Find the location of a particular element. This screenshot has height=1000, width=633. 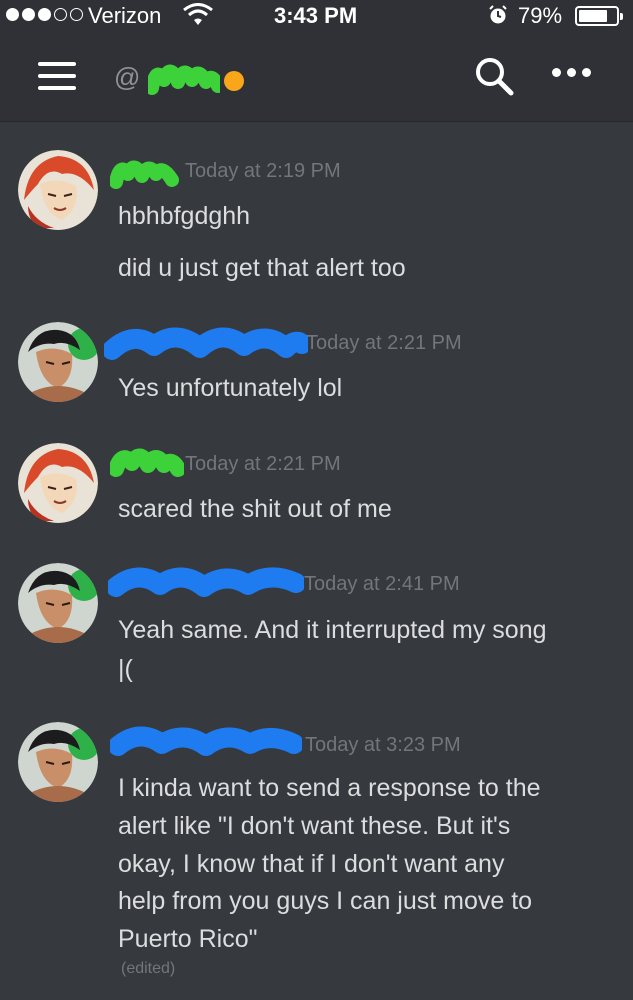

message-timestamp: Today at 2:41 PM is located at coordinates (382, 584).